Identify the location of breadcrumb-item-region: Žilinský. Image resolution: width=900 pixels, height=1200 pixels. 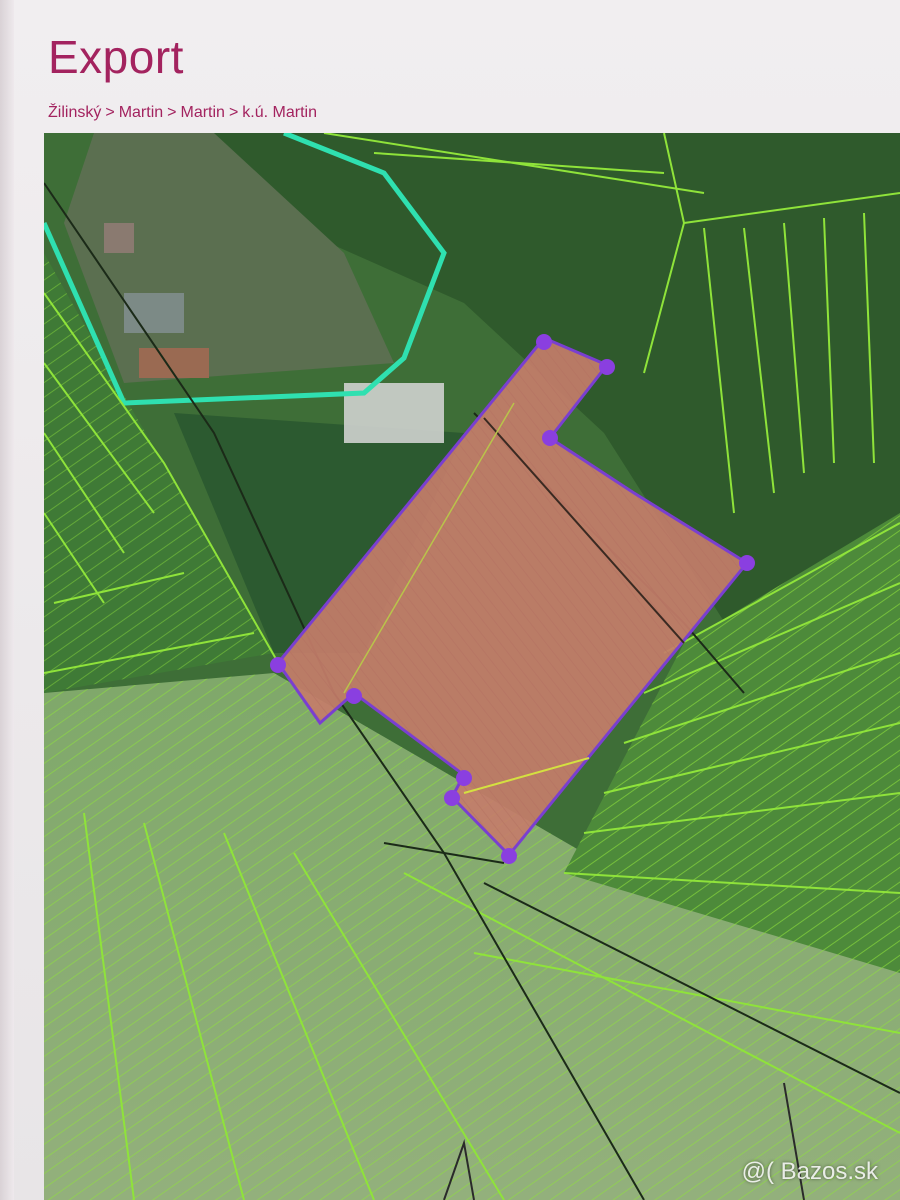
(74, 113).